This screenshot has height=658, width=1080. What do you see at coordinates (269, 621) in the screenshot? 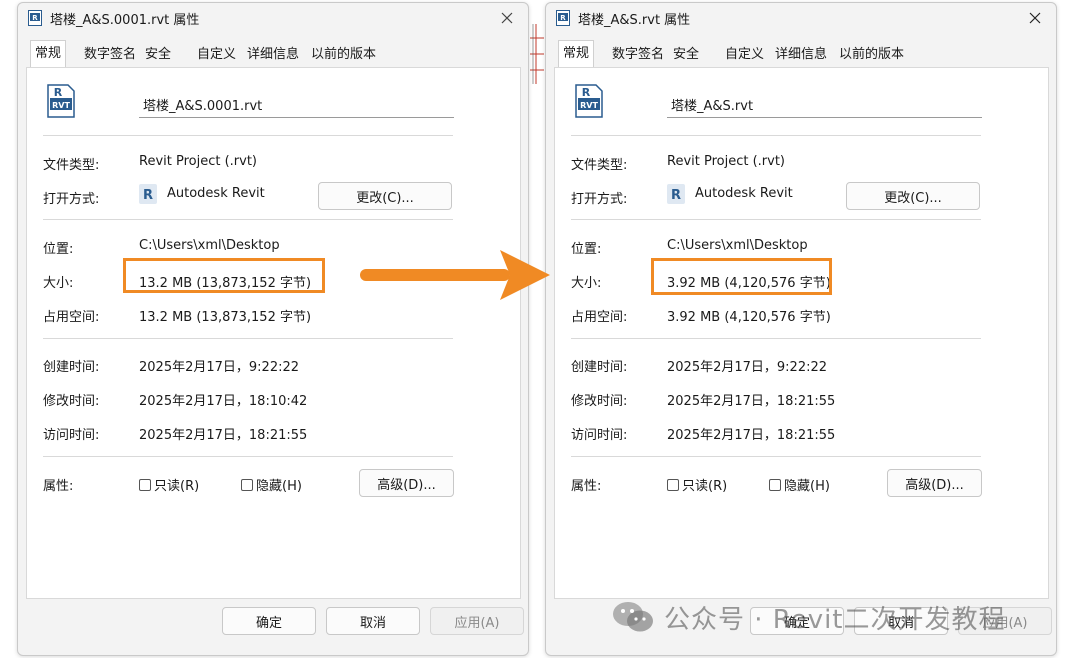
I see `ok-button: 确定` at bounding box center [269, 621].